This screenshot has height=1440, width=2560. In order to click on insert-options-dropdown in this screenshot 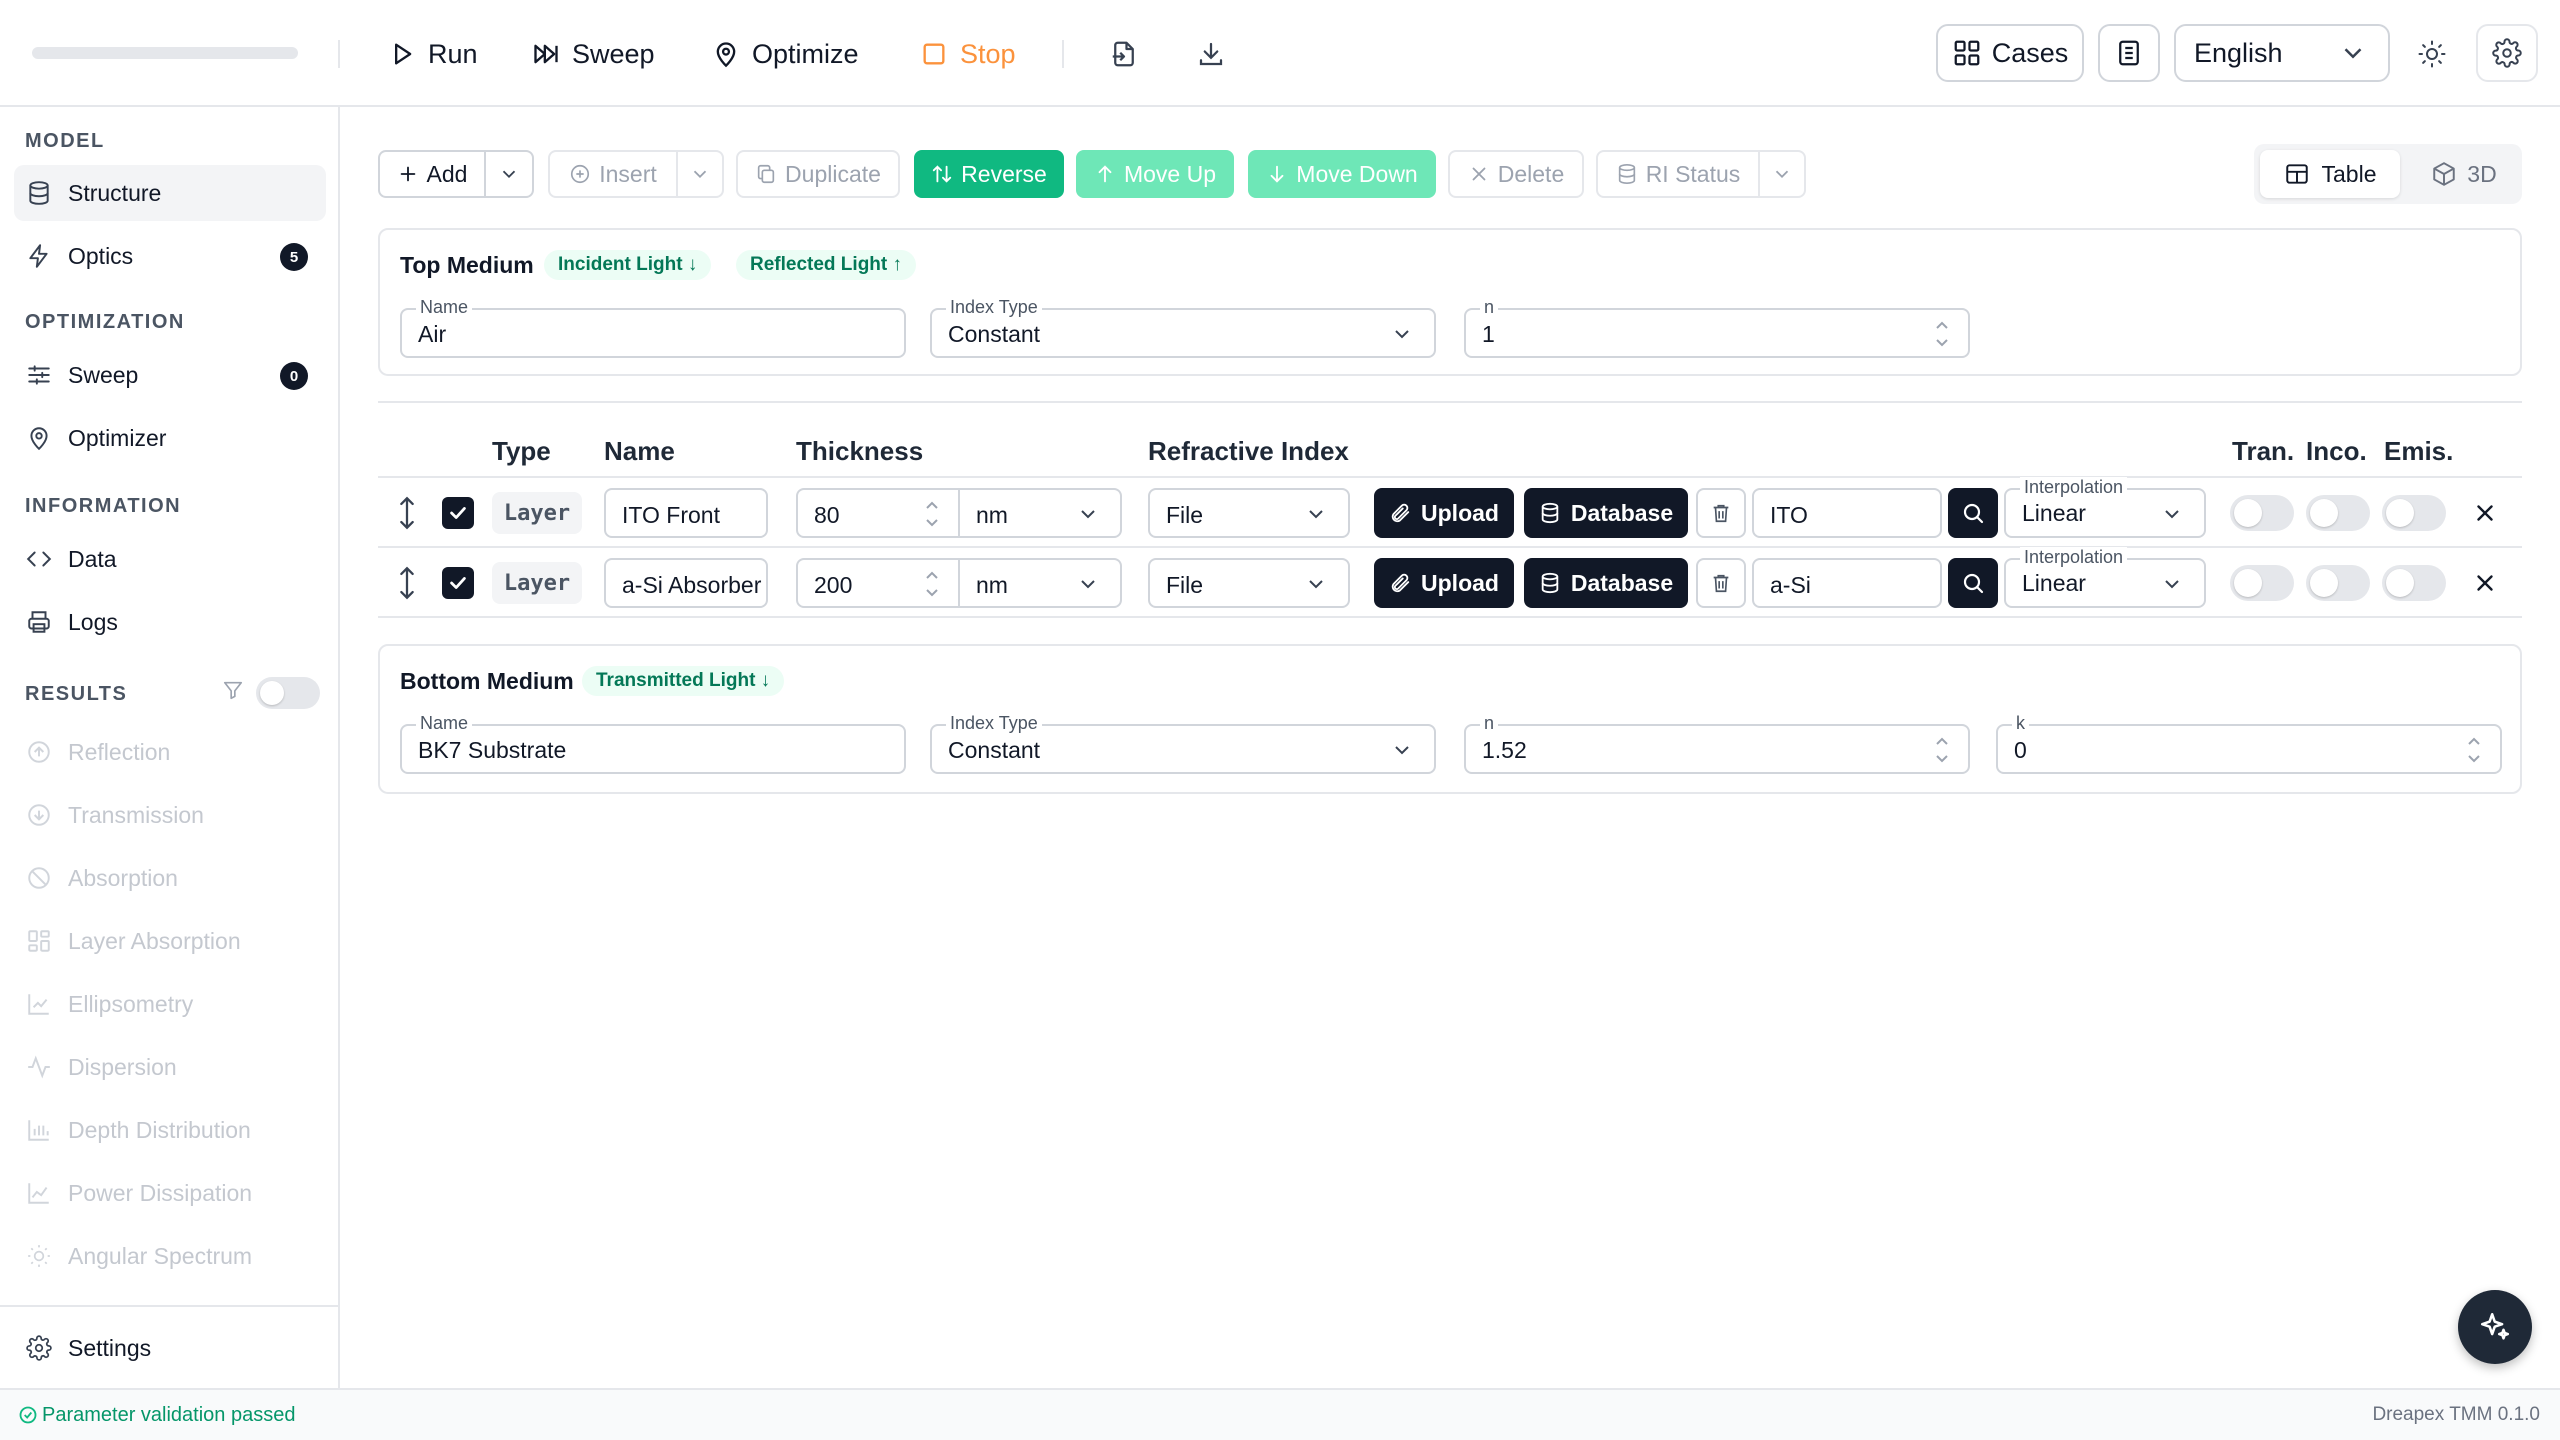, I will do `click(700, 174)`.